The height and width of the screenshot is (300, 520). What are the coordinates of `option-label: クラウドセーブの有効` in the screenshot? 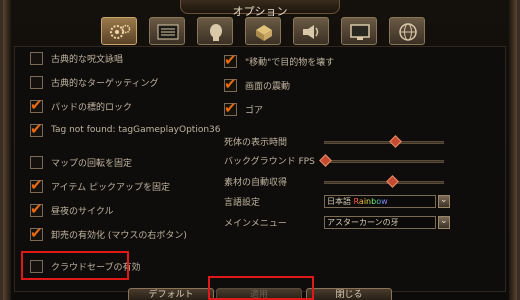 It's located at (96, 267).